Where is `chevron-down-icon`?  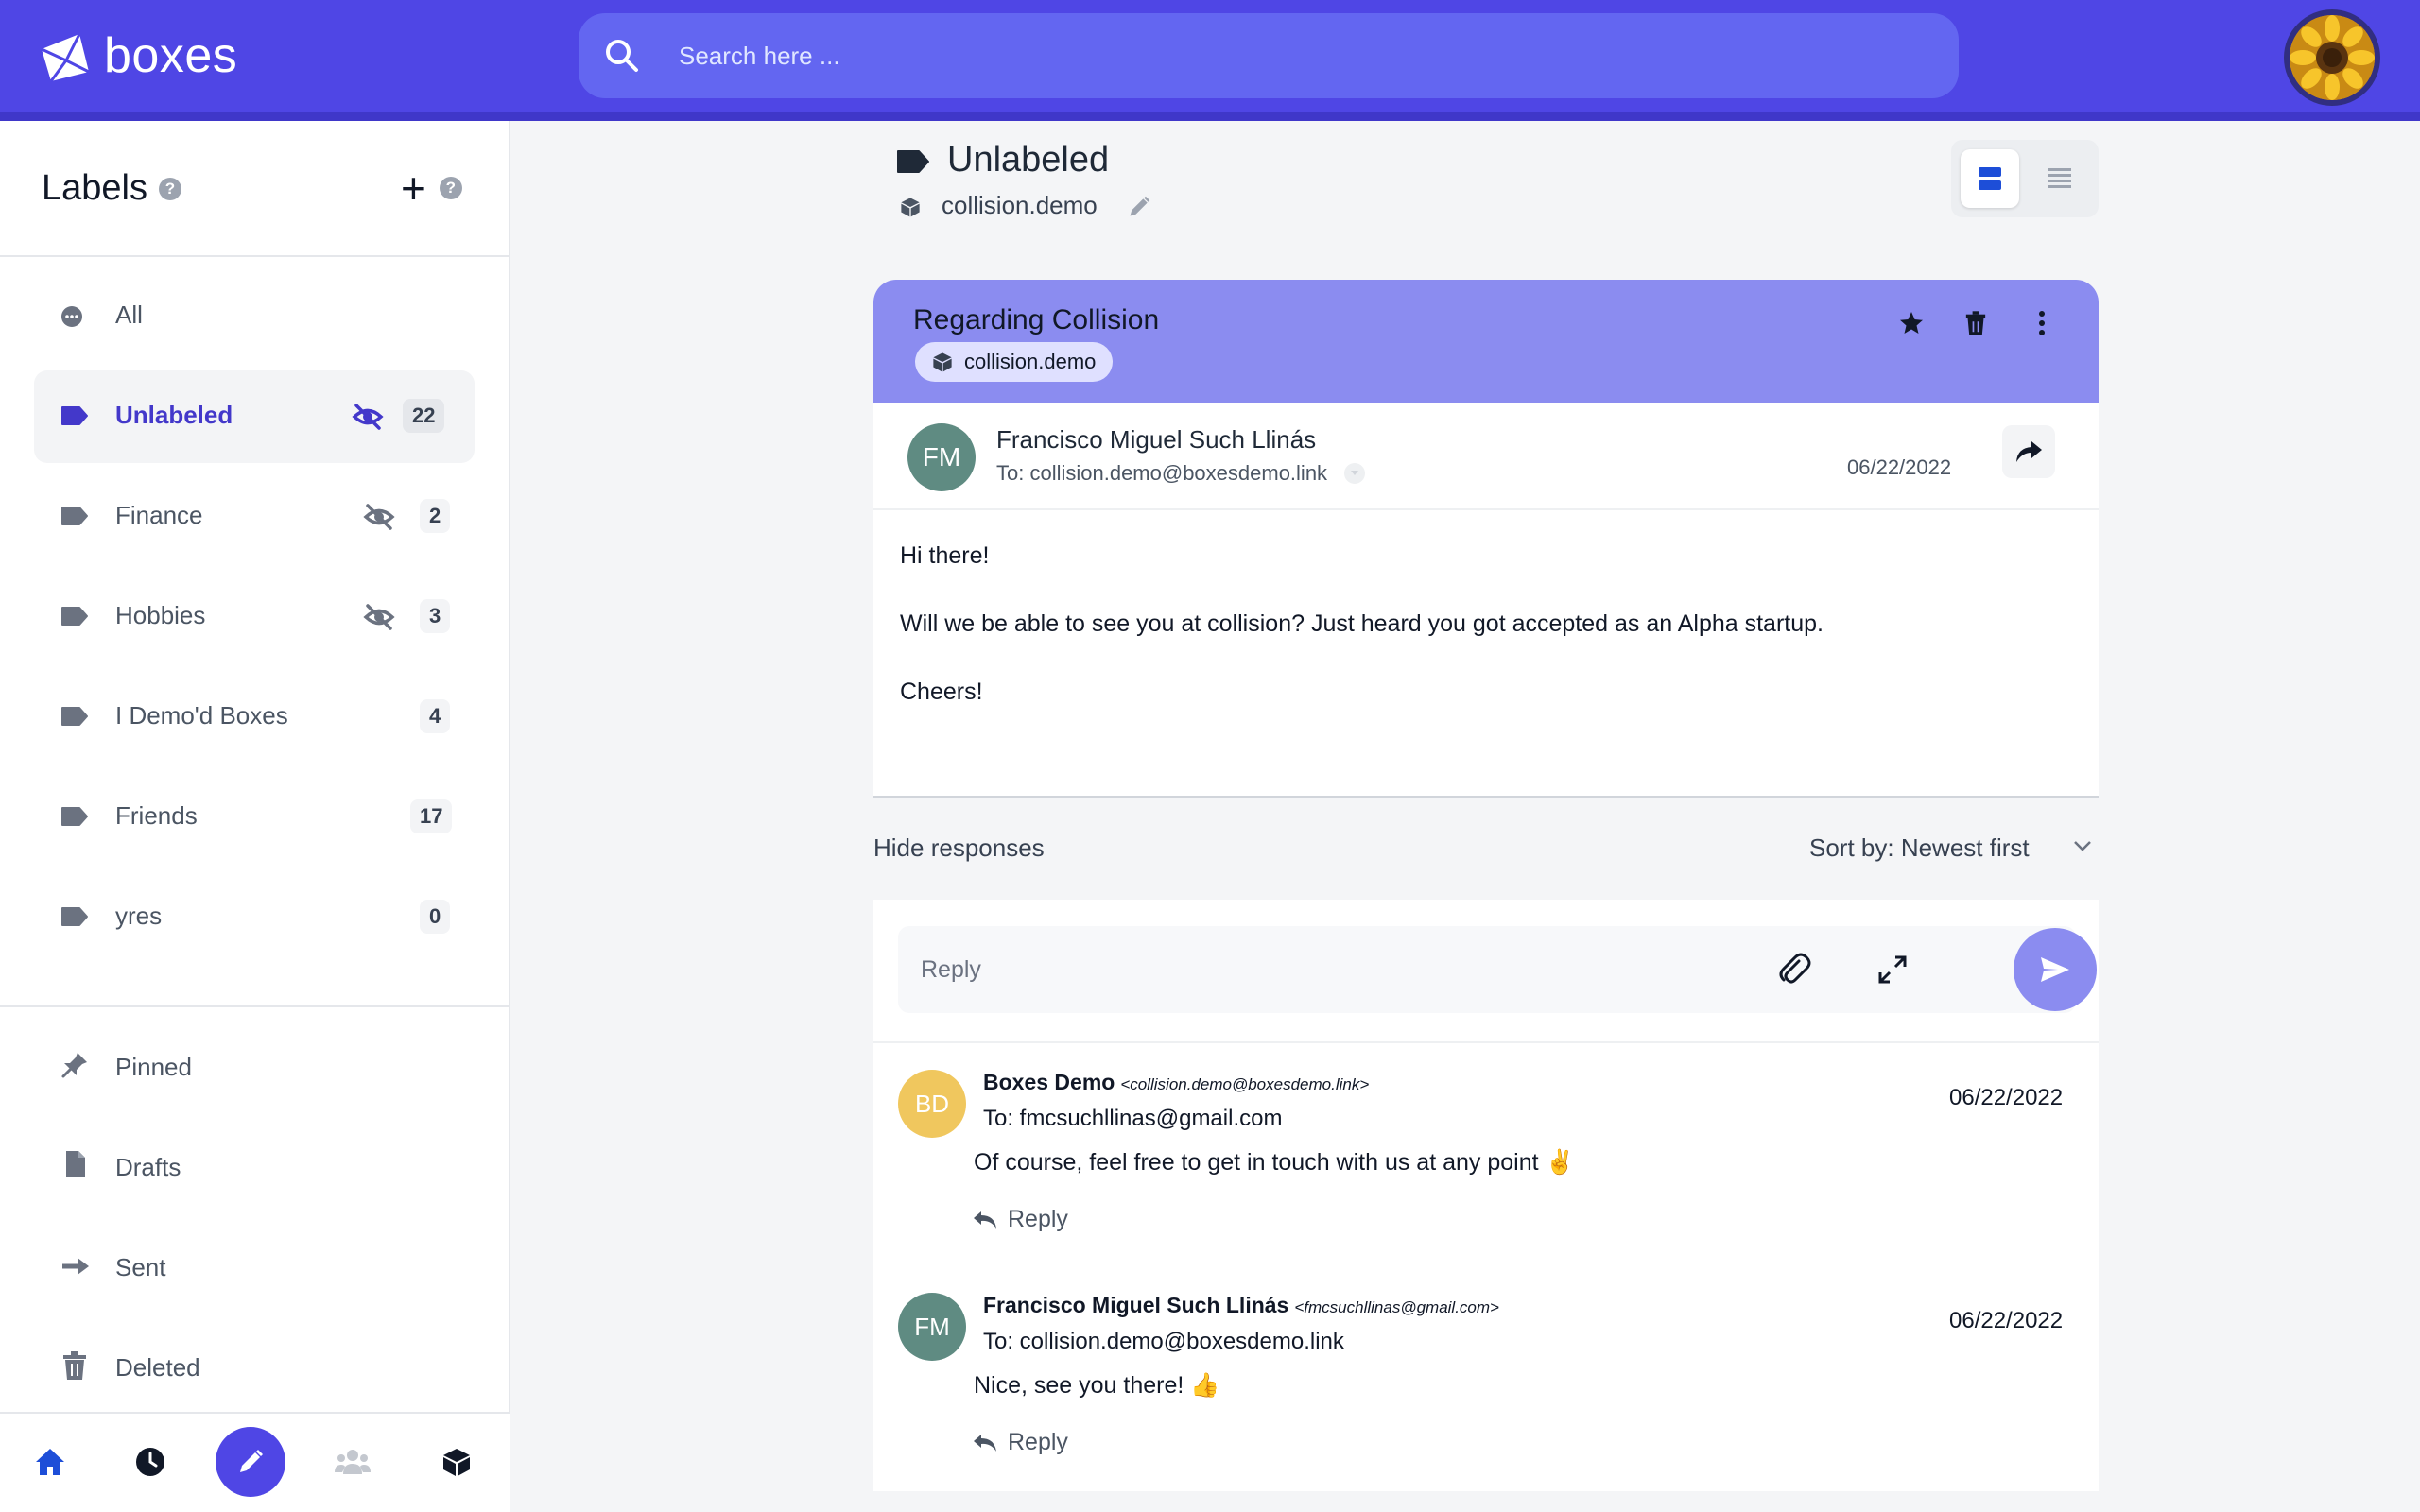 chevron-down-icon is located at coordinates (2082, 845).